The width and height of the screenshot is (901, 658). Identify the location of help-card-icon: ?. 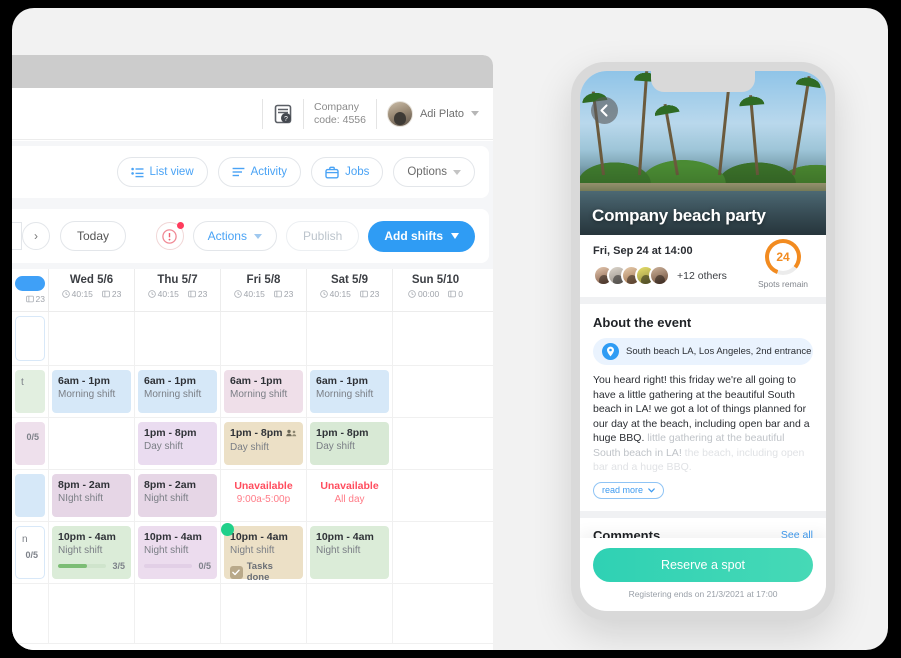
(283, 114).